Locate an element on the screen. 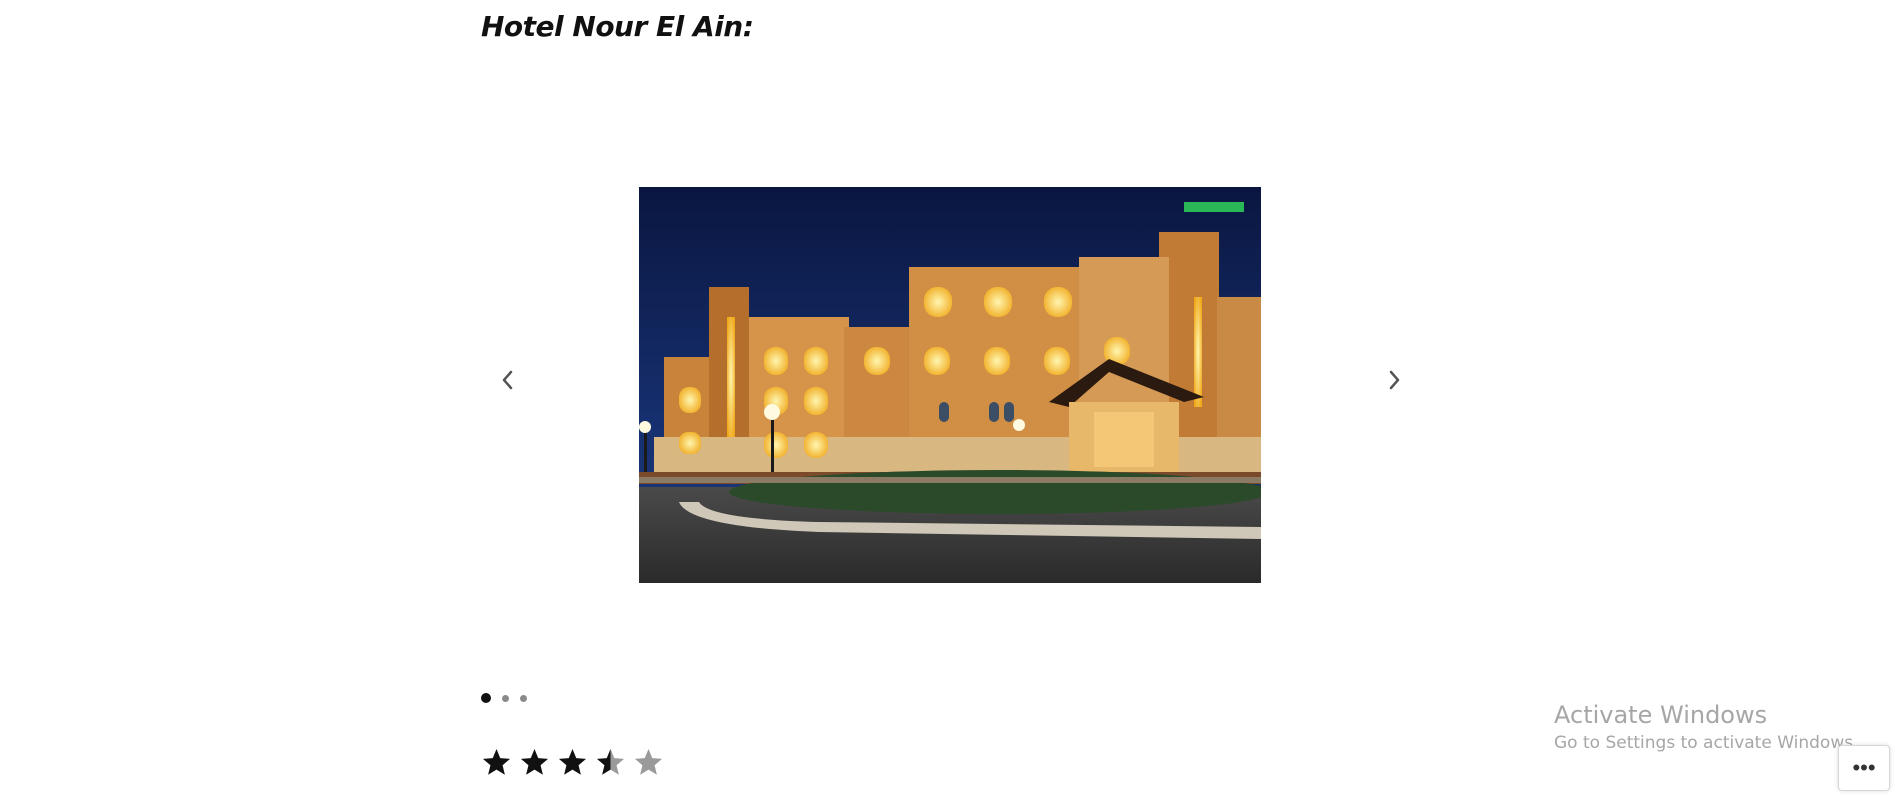  chevron-left-icon is located at coordinates (507, 380).